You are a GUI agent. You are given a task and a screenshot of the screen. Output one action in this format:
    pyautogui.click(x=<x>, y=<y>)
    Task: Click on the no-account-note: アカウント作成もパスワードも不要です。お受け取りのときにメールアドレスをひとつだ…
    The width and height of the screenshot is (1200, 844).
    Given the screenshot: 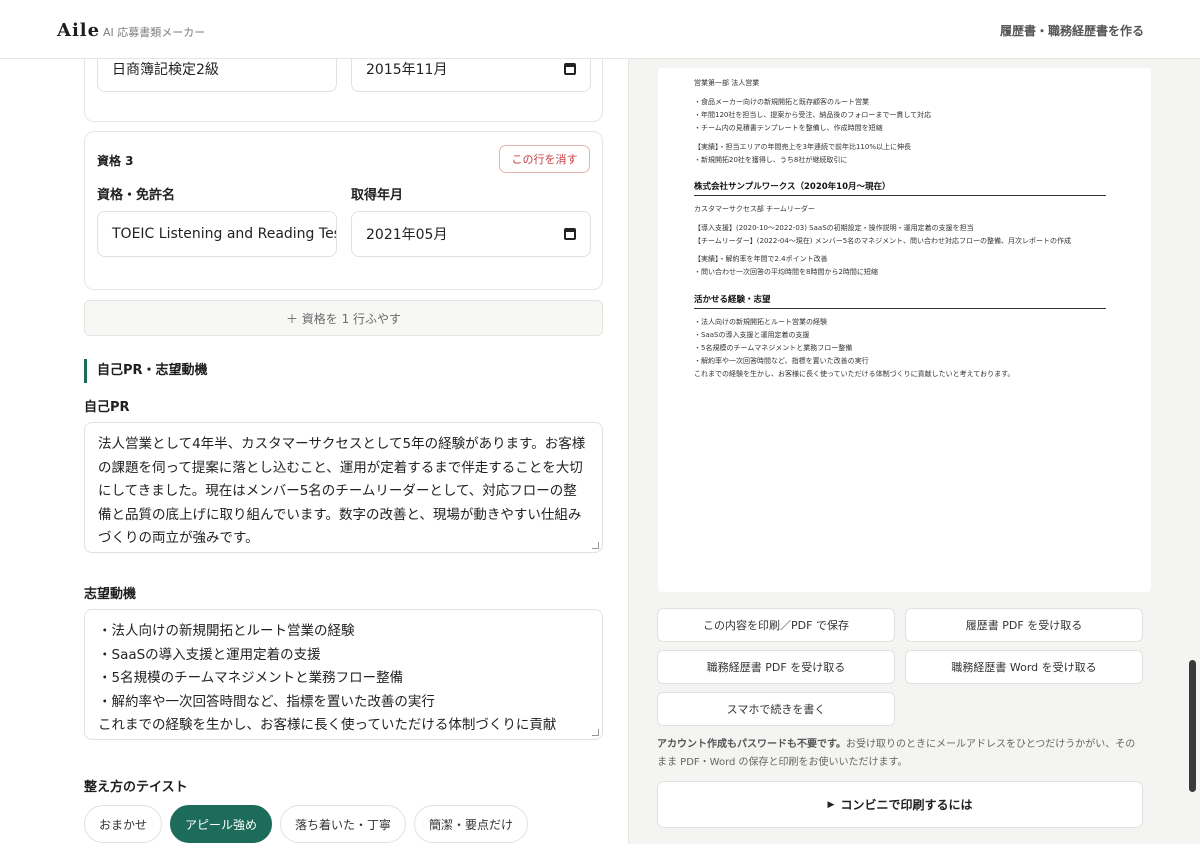 What is the action you would take?
    pyautogui.click(x=900, y=754)
    